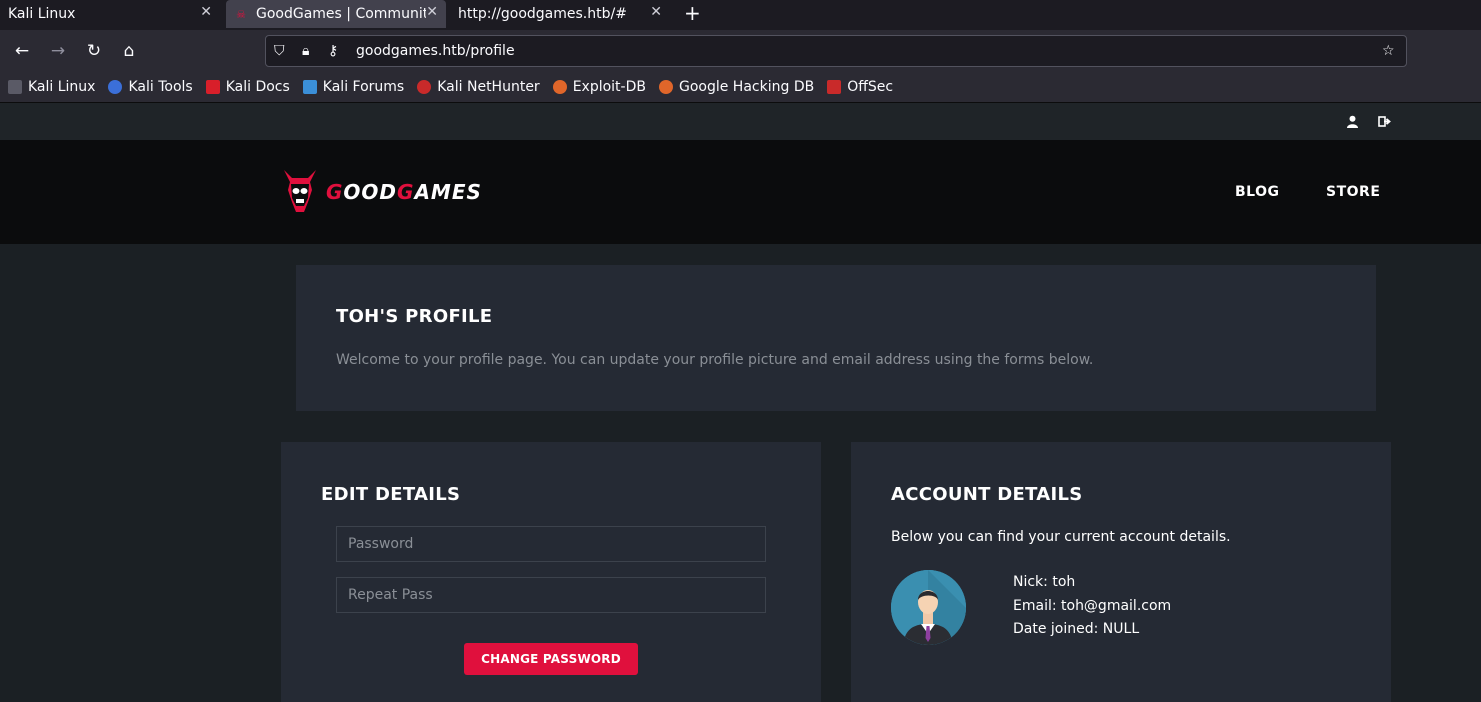 The height and width of the screenshot is (702, 1481). I want to click on profile-title: TOH'S PROFILE, so click(414, 316).